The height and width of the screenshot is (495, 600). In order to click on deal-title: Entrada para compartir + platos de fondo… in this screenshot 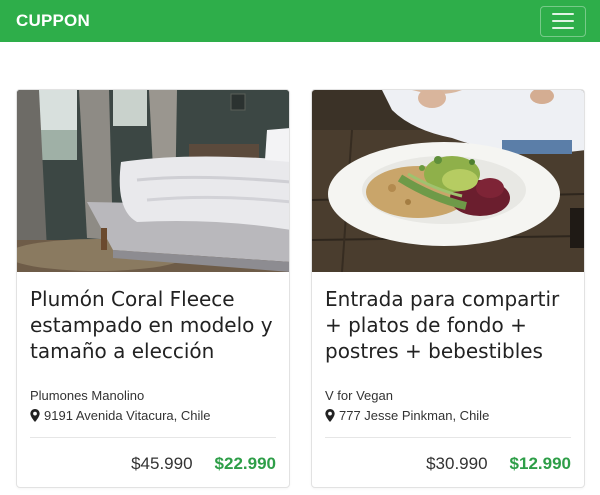, I will do `click(448, 330)`.